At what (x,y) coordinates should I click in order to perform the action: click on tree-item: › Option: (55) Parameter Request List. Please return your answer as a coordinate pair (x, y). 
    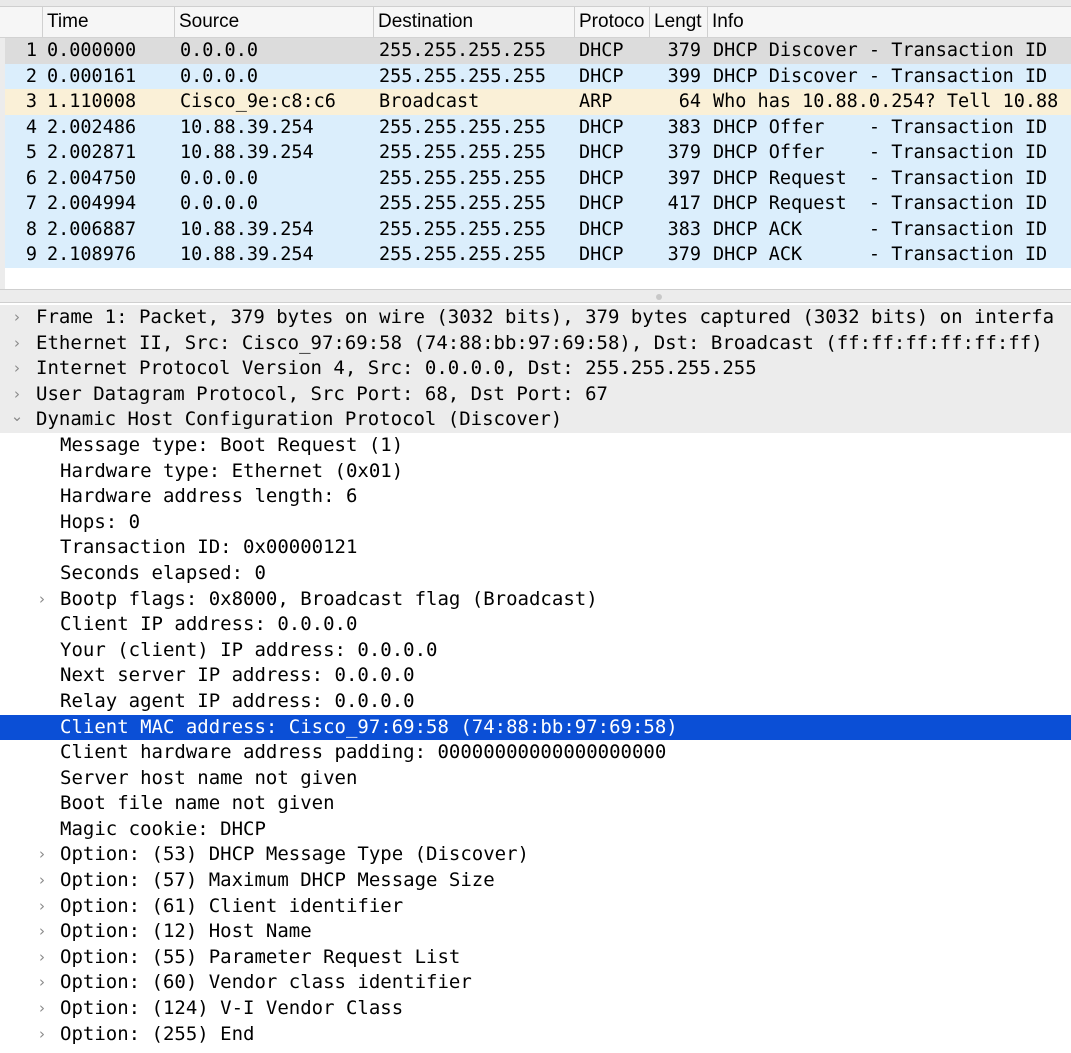
    Looking at the image, I should click on (535, 958).